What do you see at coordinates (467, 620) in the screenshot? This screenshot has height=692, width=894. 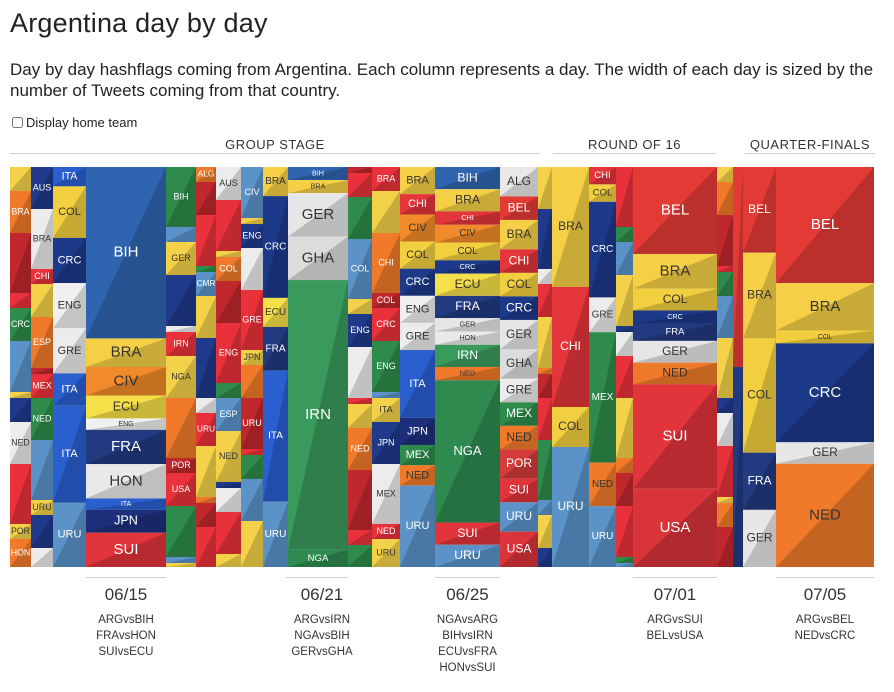 I see `match-label: NGAvsARG` at bounding box center [467, 620].